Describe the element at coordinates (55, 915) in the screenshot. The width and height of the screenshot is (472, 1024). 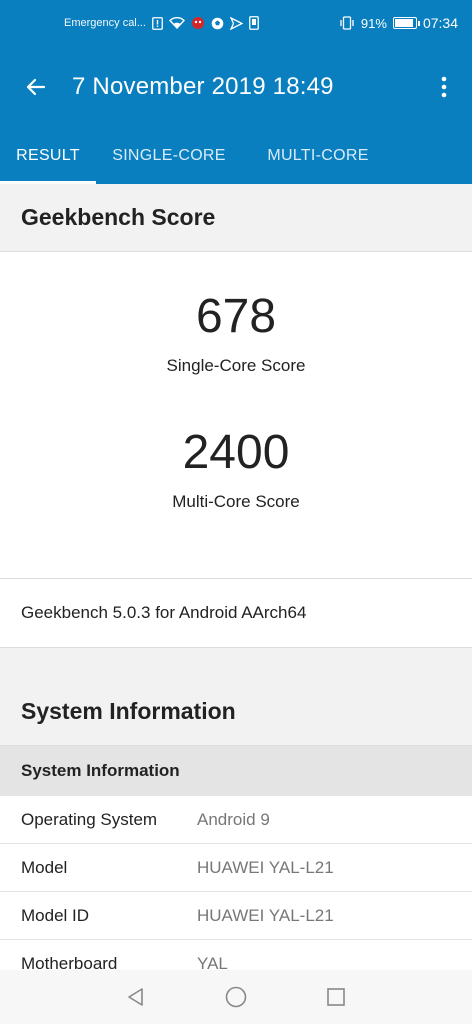
I see `info-key: Model ID` at that location.